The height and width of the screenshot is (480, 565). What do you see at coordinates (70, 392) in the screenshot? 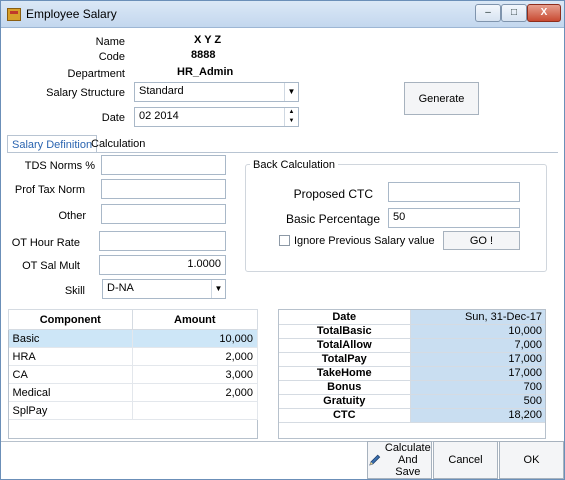
I see `component-cell: Medical` at bounding box center [70, 392].